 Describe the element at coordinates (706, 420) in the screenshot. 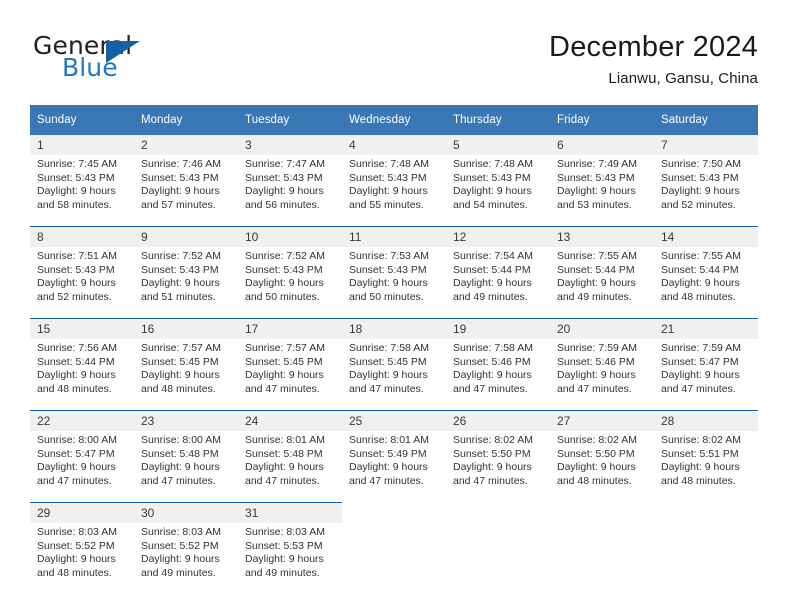

I see `day-number: 28` at that location.